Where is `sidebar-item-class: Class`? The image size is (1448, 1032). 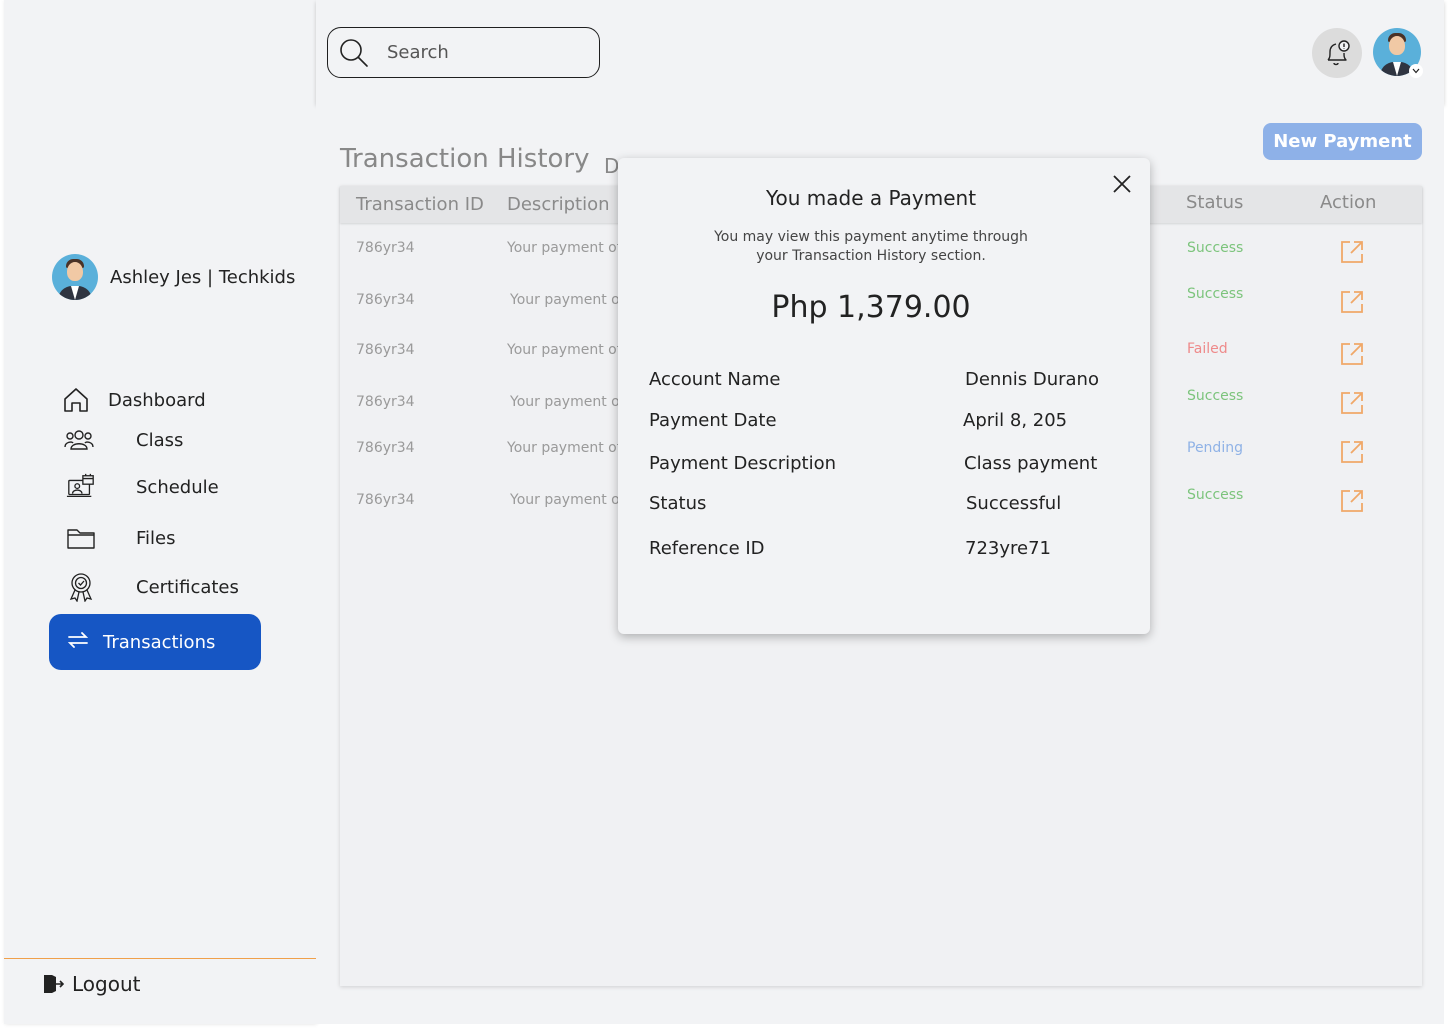 sidebar-item-class: Class is located at coordinates (123, 440).